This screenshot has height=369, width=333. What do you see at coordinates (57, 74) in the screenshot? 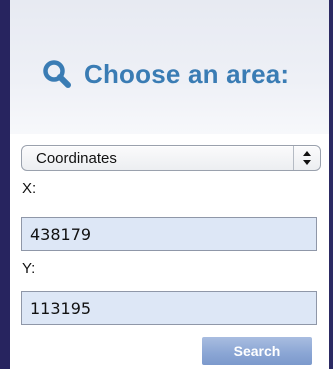
I see `search-icon` at bounding box center [57, 74].